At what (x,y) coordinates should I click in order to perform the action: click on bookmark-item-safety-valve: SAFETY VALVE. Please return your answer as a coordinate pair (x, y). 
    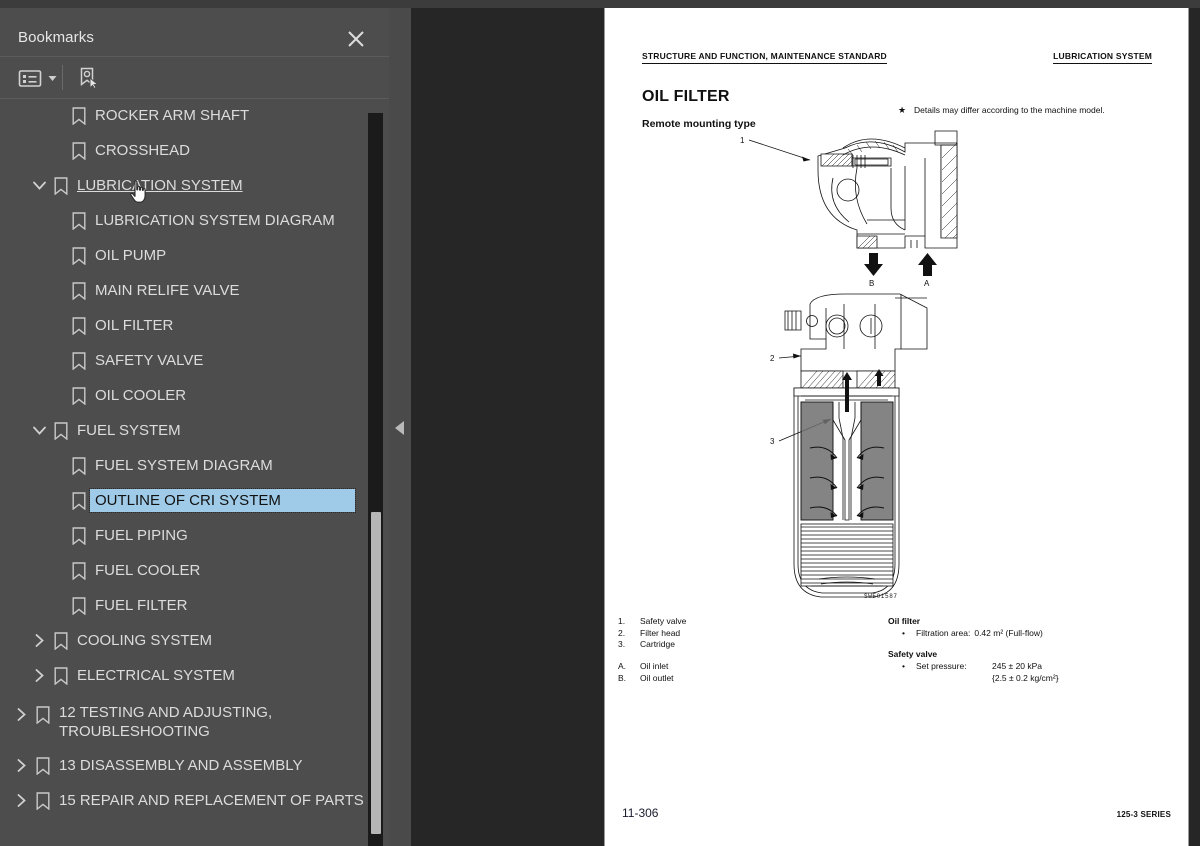
    Looking at the image, I should click on (194, 360).